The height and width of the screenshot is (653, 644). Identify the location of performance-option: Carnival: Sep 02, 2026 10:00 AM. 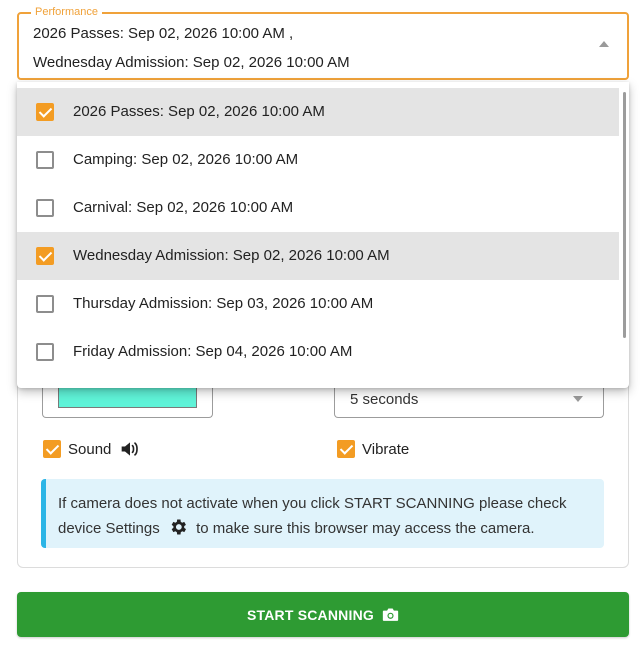
(318, 208).